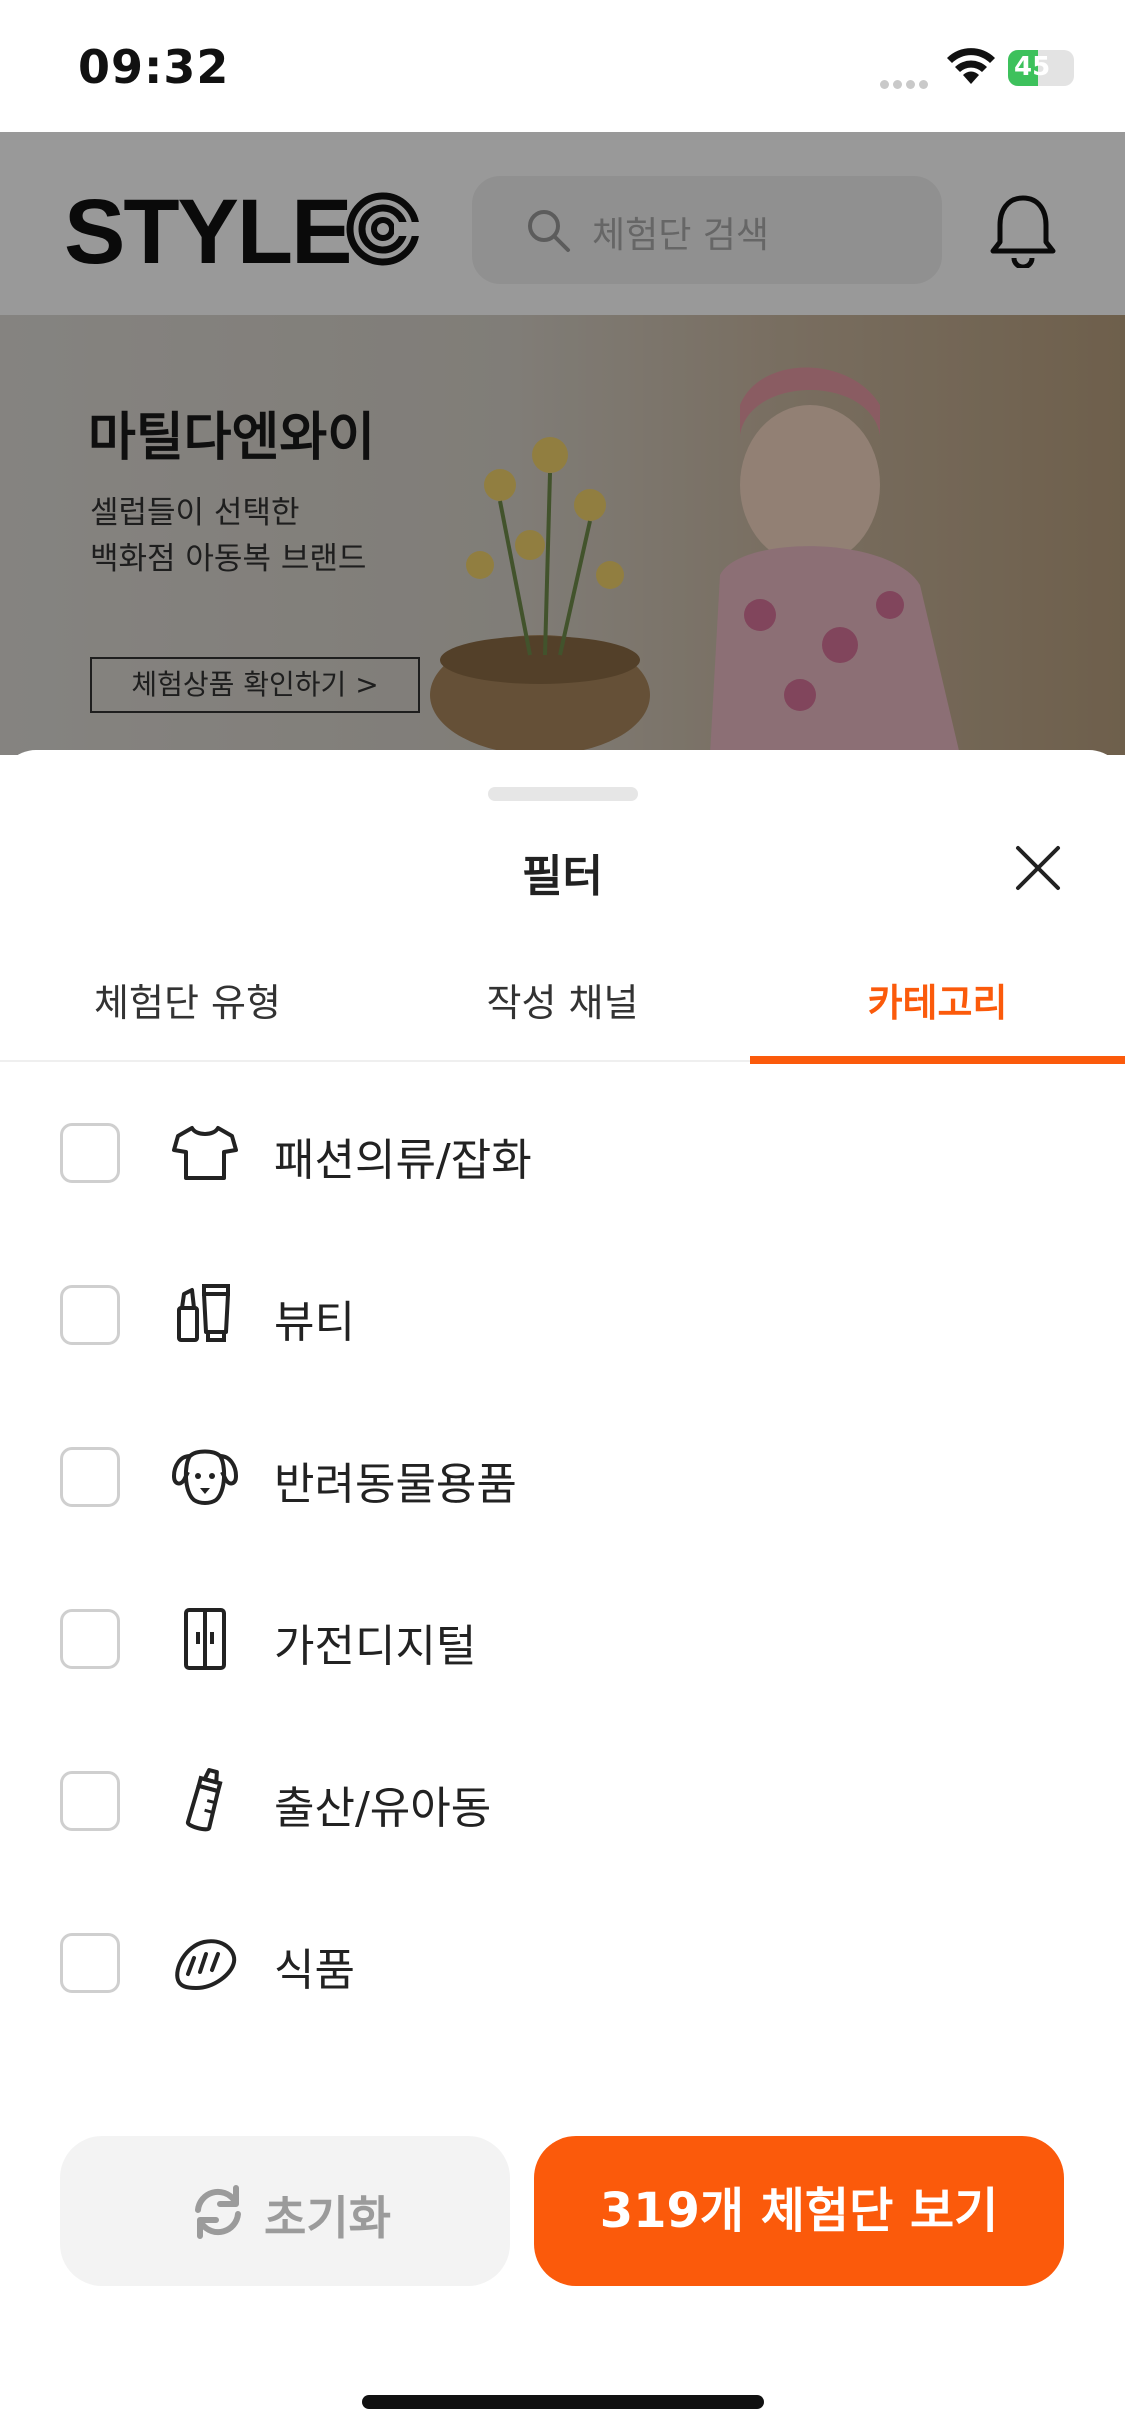 This screenshot has width=1125, height=2436. Describe the element at coordinates (1032, 67) in the screenshot. I see `battery-level: 45` at that location.